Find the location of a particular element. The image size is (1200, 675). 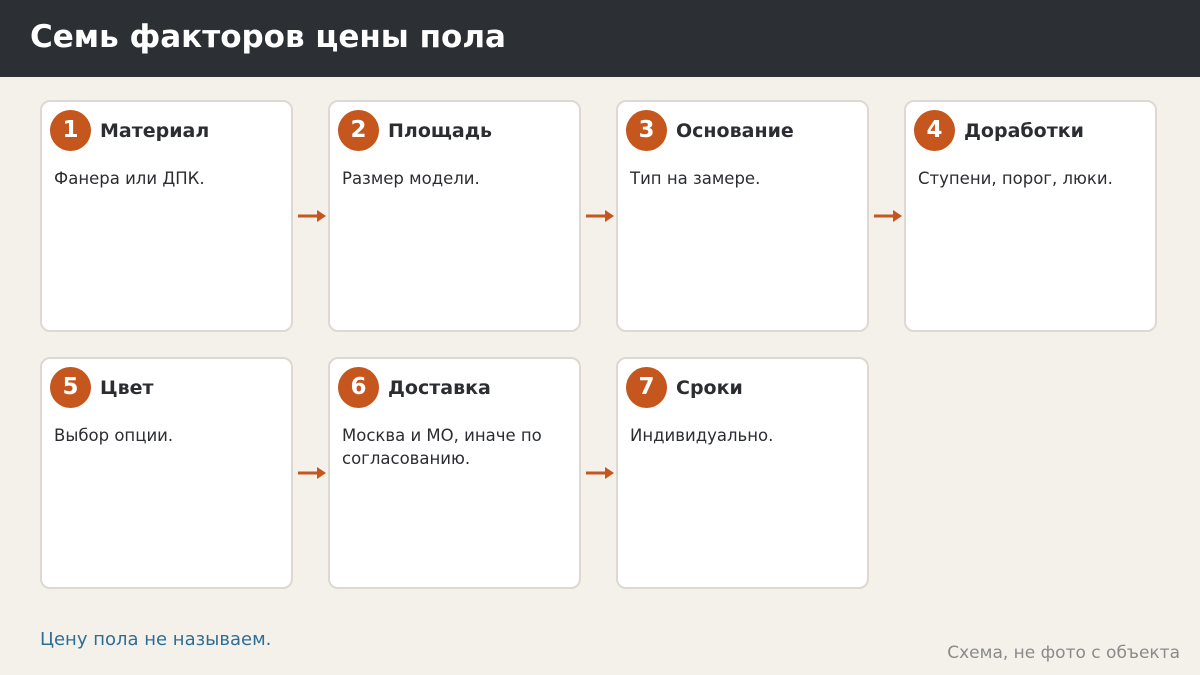

step-title: Доработки is located at coordinates (1024, 131).